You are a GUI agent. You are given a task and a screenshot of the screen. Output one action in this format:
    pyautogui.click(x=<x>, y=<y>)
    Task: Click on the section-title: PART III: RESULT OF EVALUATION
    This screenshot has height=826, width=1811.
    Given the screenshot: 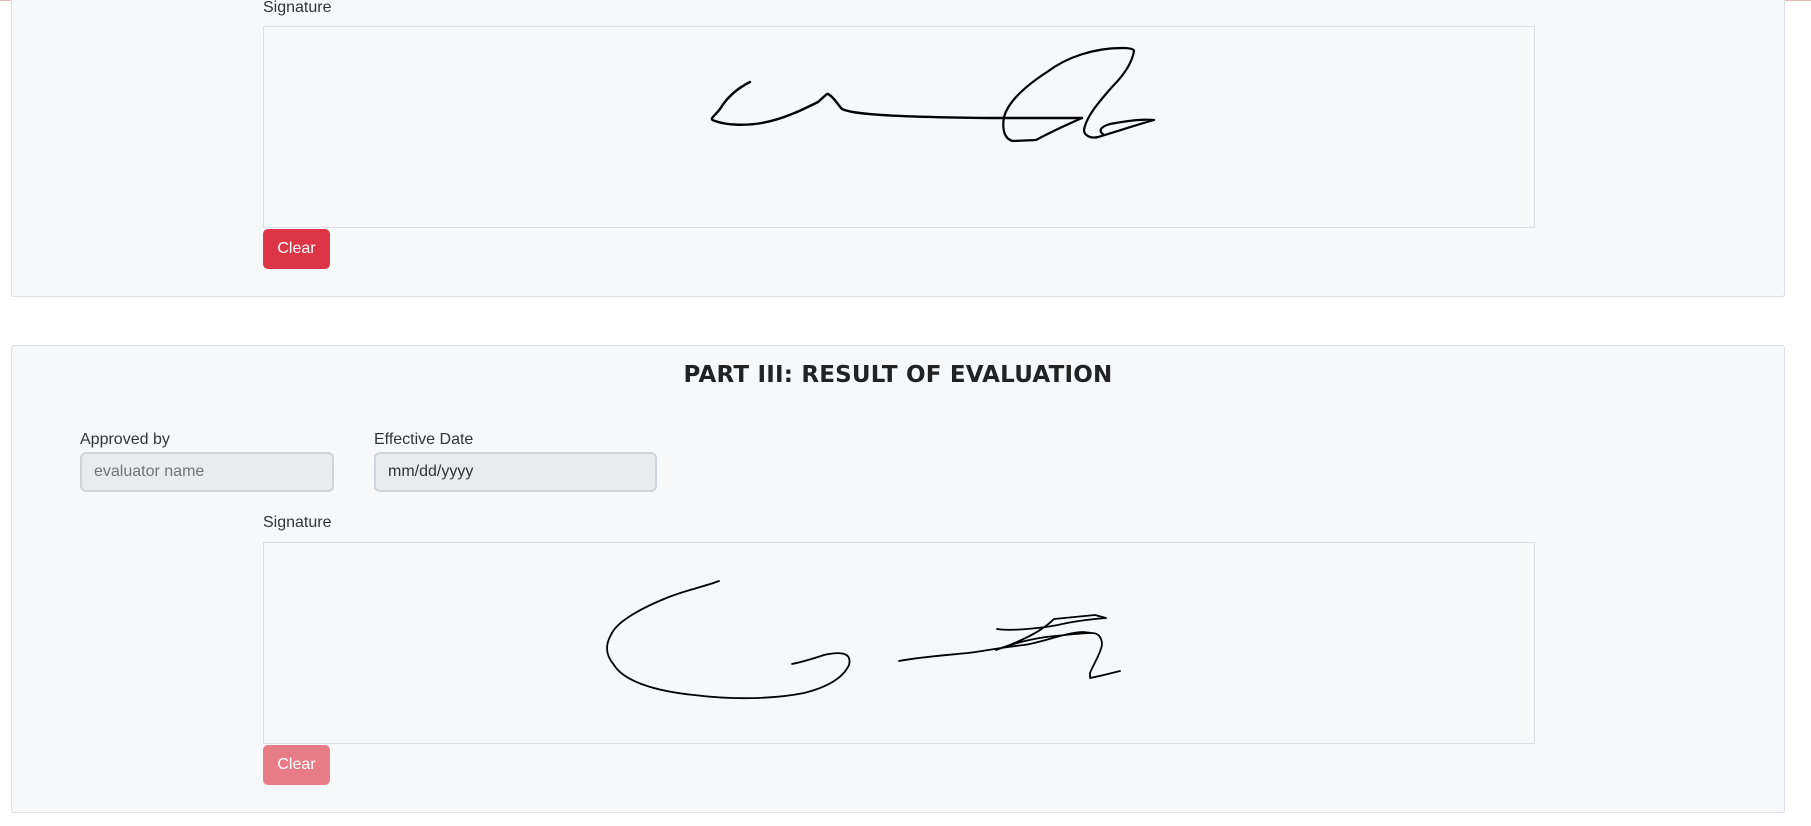 What is the action you would take?
    pyautogui.click(x=898, y=375)
    